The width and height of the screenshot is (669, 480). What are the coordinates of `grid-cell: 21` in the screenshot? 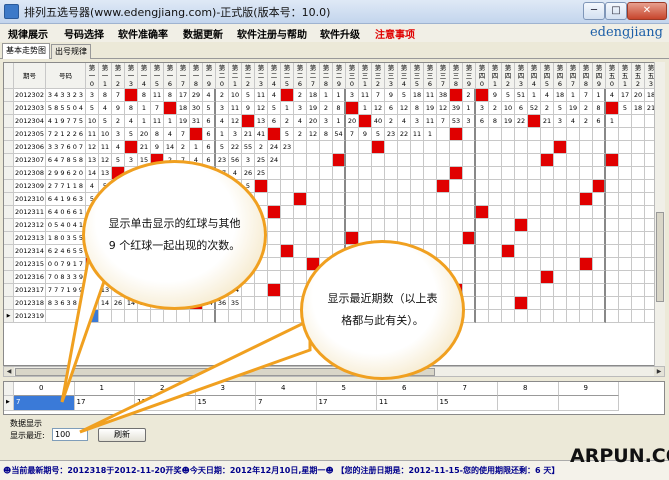 It's located at (144, 147).